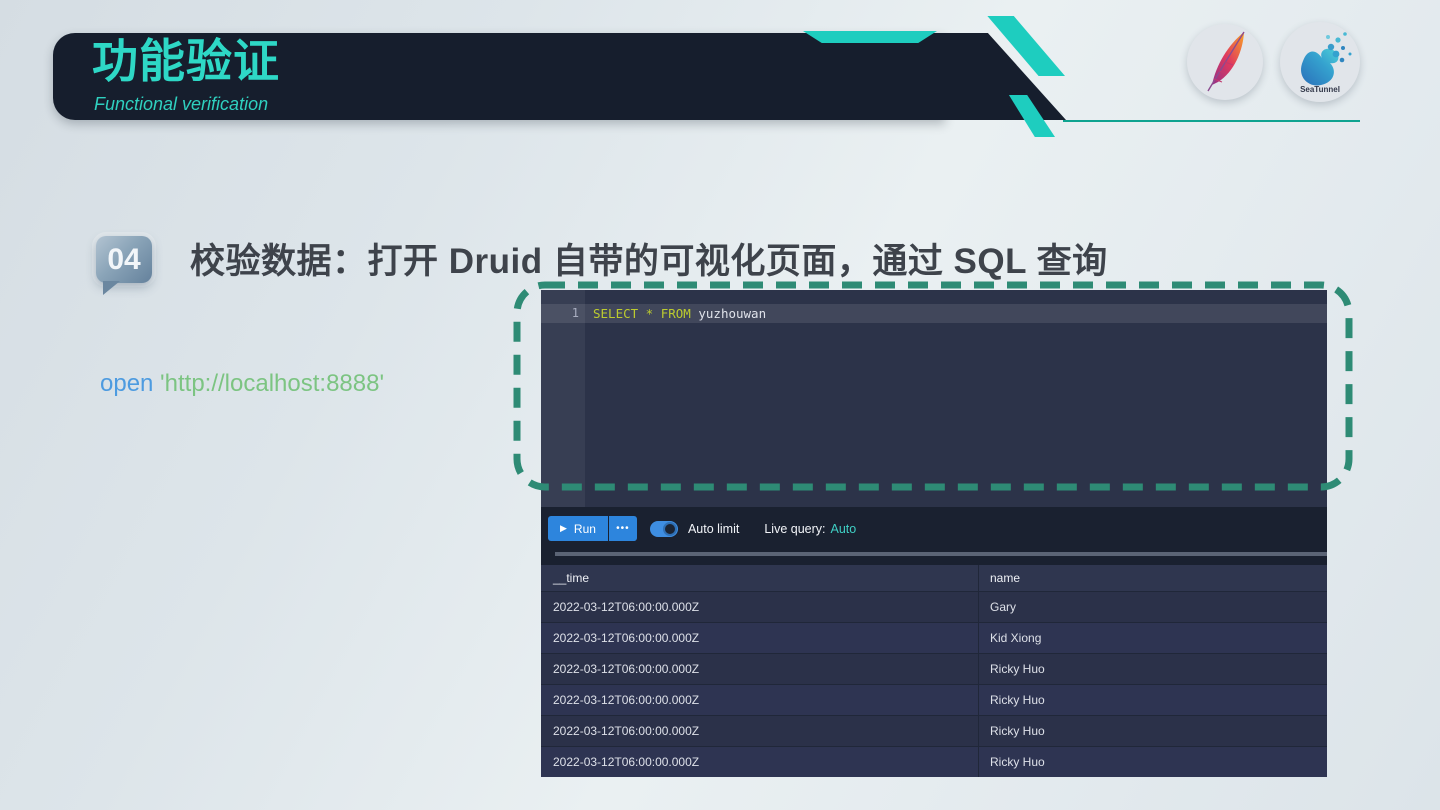 The height and width of the screenshot is (810, 1440). I want to click on step-title: 校验数据：打开 Druid 自带的可视化页面，通过 SQL 查询, so click(649, 261).